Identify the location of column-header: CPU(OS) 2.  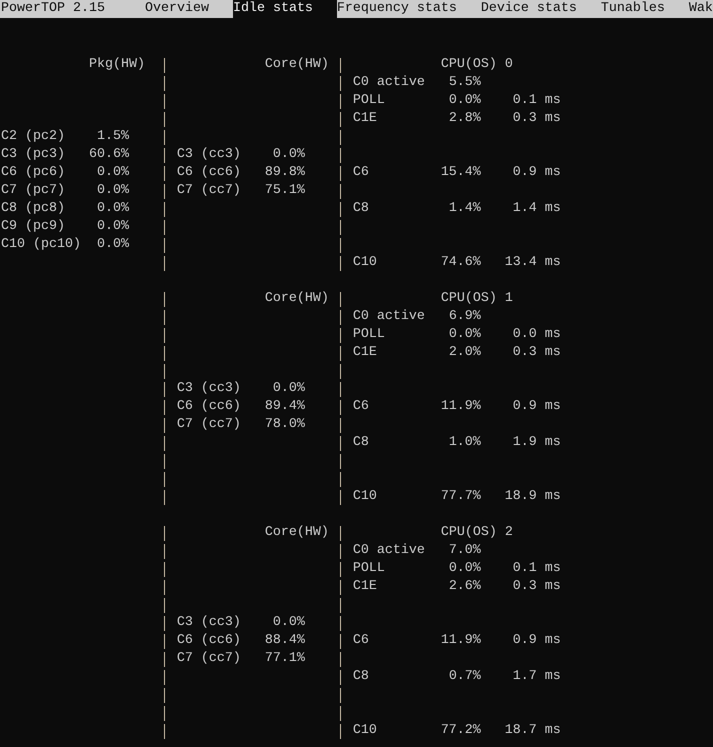
(476, 532).